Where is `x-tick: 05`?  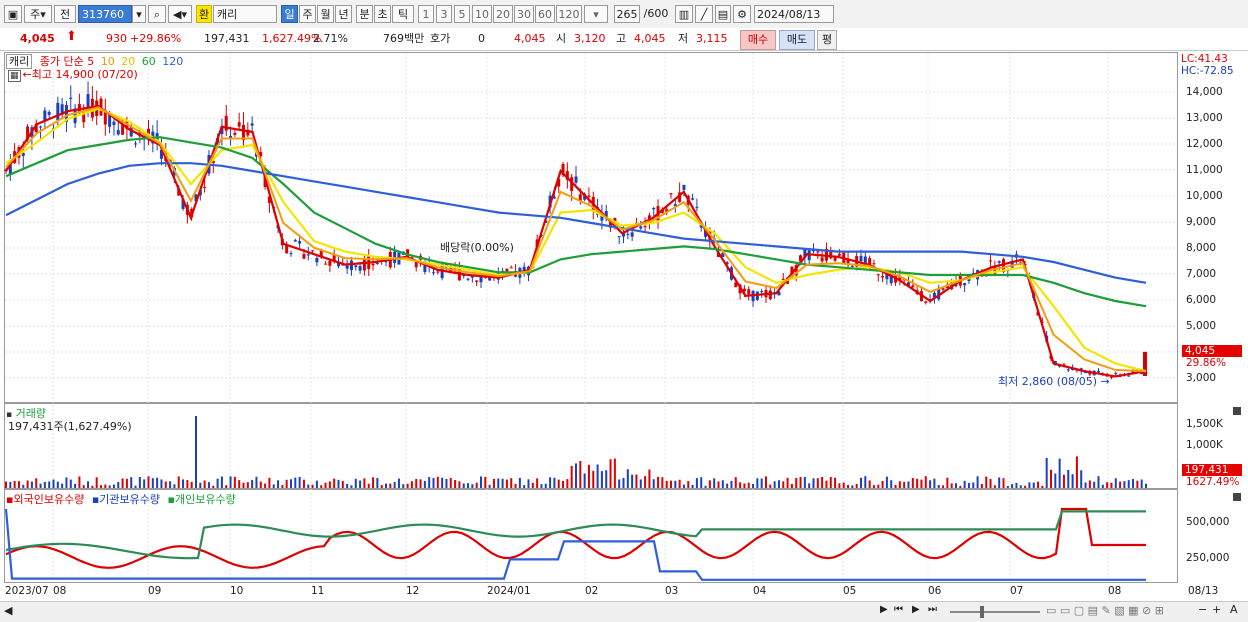 x-tick: 05 is located at coordinates (850, 591).